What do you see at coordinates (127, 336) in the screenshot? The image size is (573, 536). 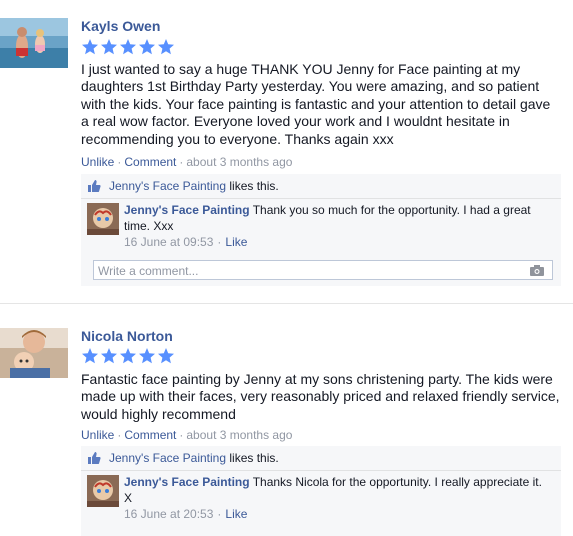 I see `reviewer-name: Nicola Norton` at bounding box center [127, 336].